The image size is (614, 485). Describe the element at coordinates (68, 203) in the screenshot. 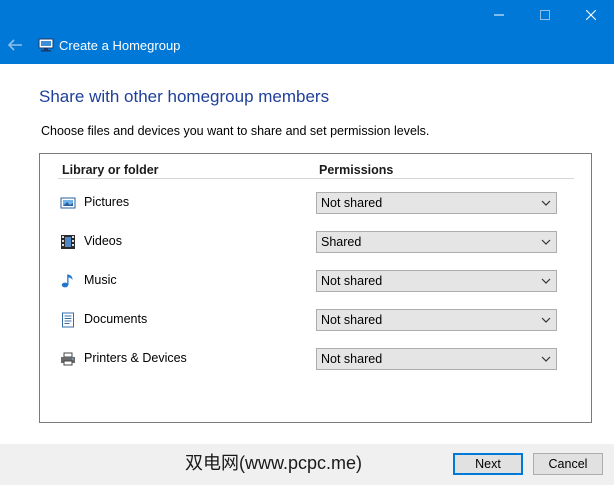

I see `pictures-icon` at that location.